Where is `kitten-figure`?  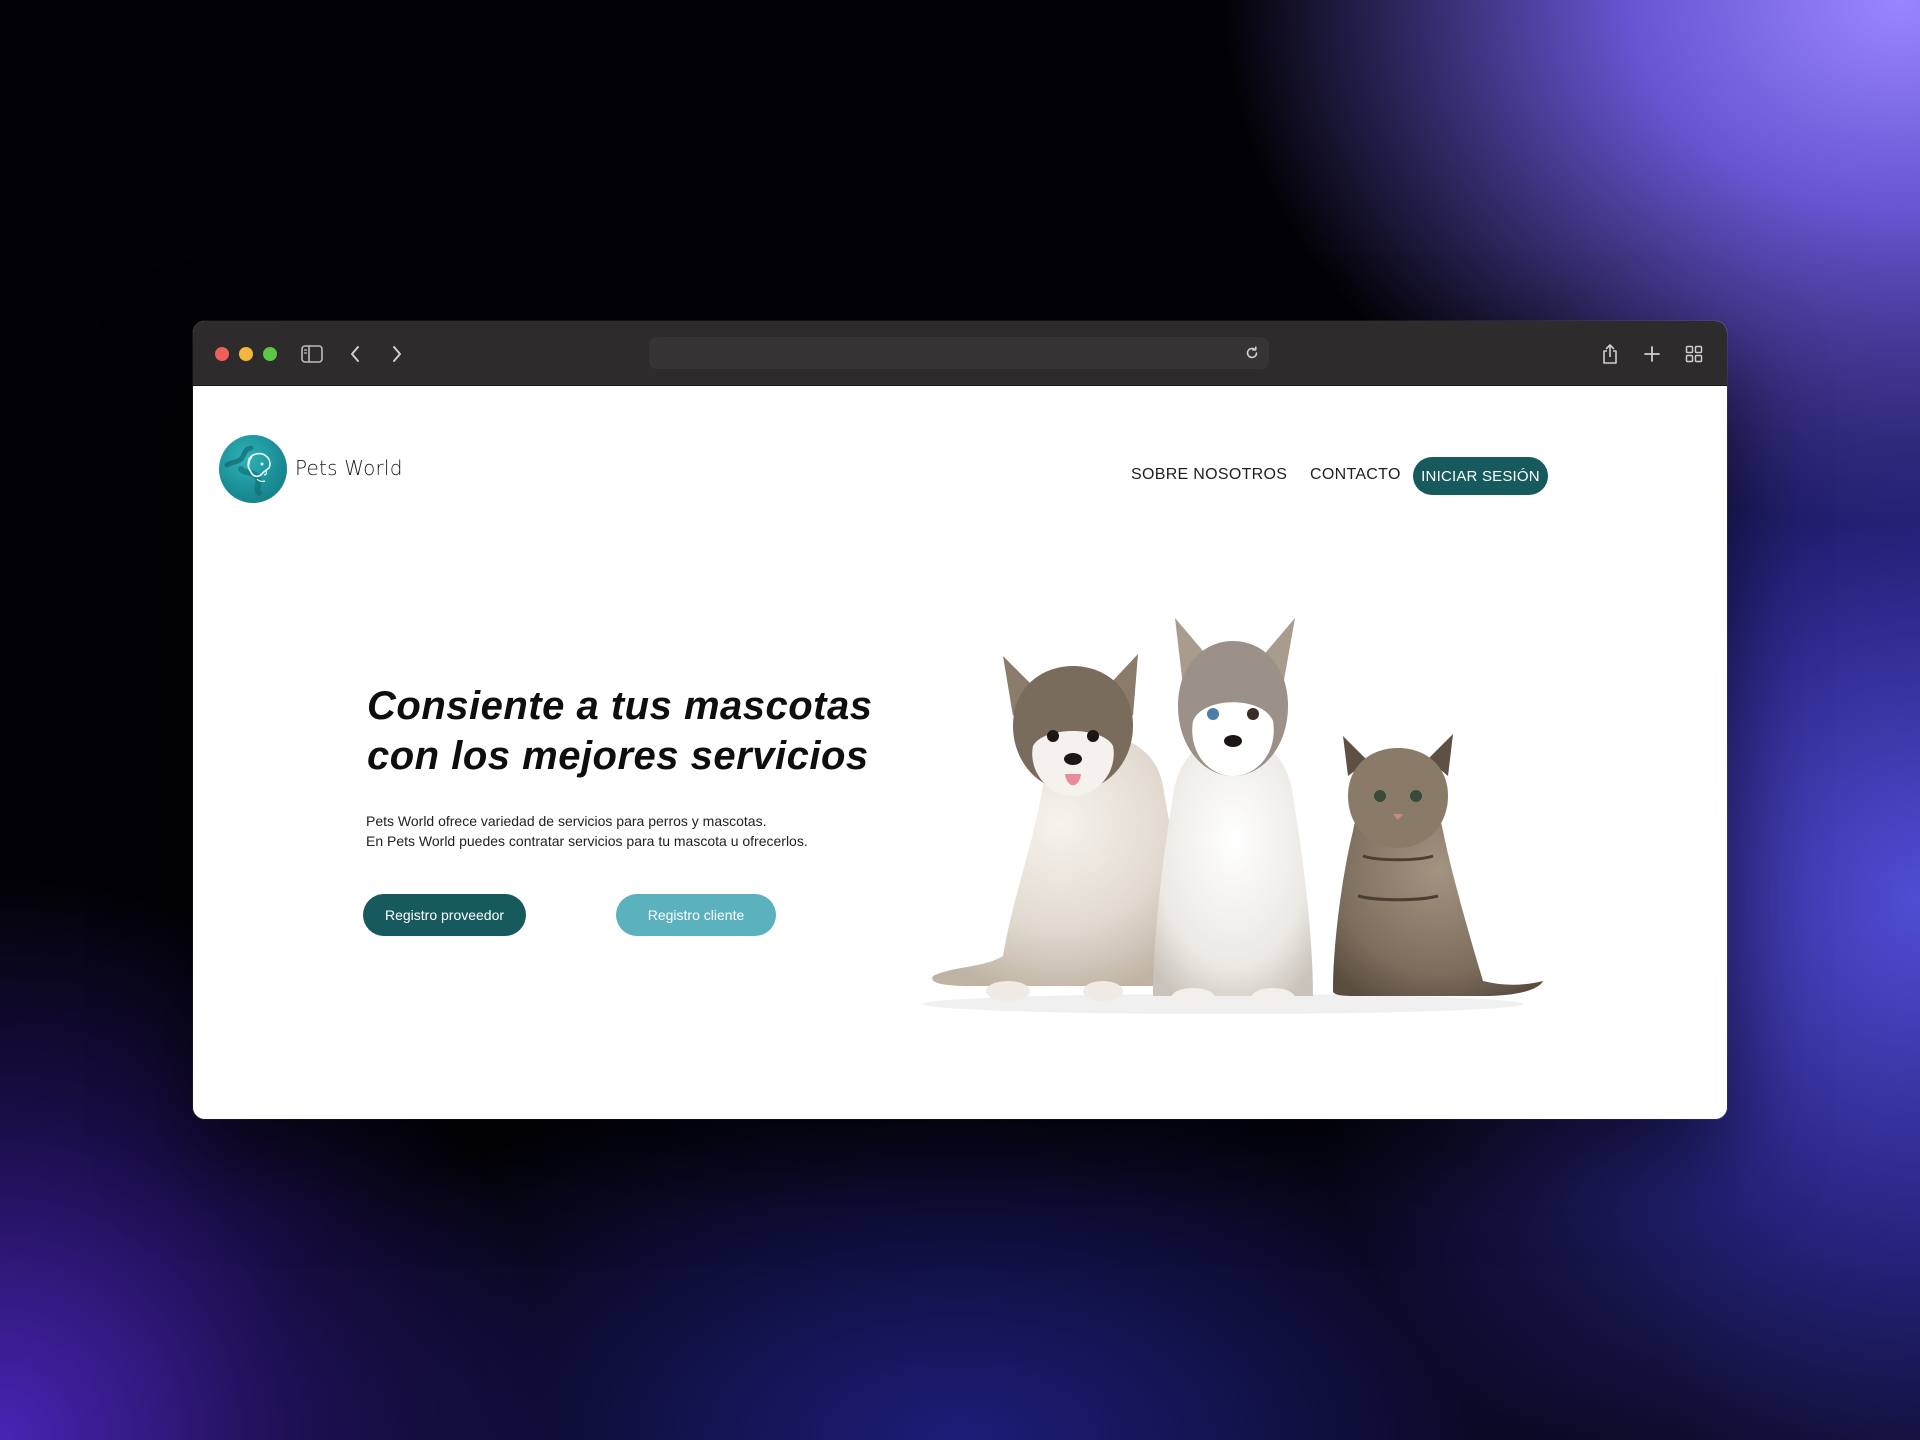 kitten-figure is located at coordinates (1438, 865).